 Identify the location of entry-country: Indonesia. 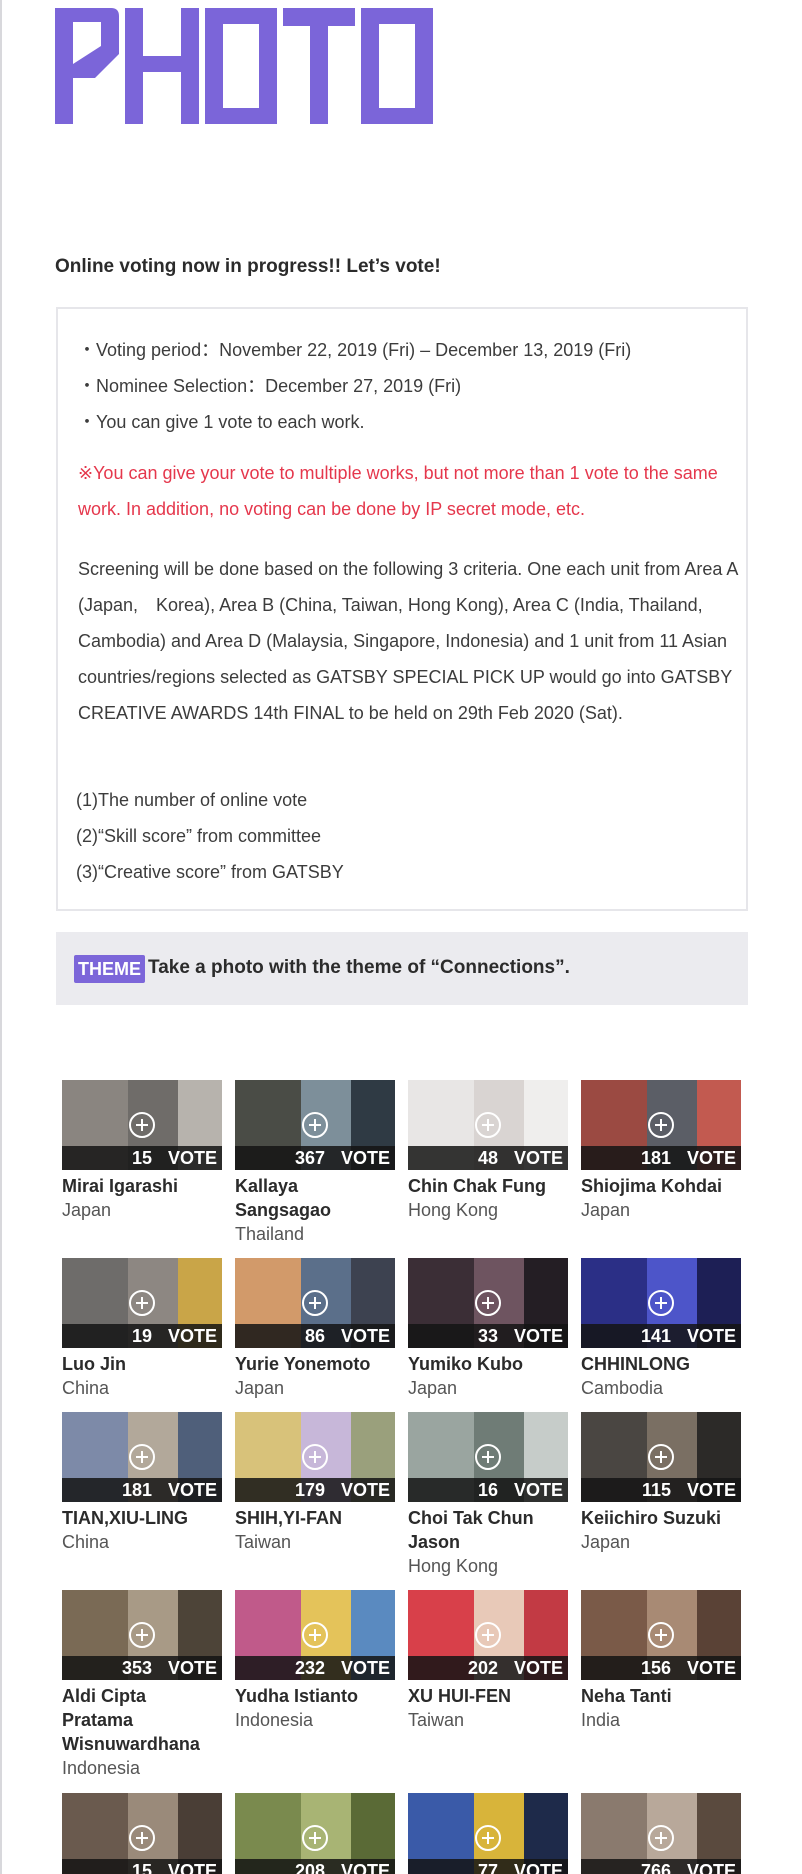
(274, 1720).